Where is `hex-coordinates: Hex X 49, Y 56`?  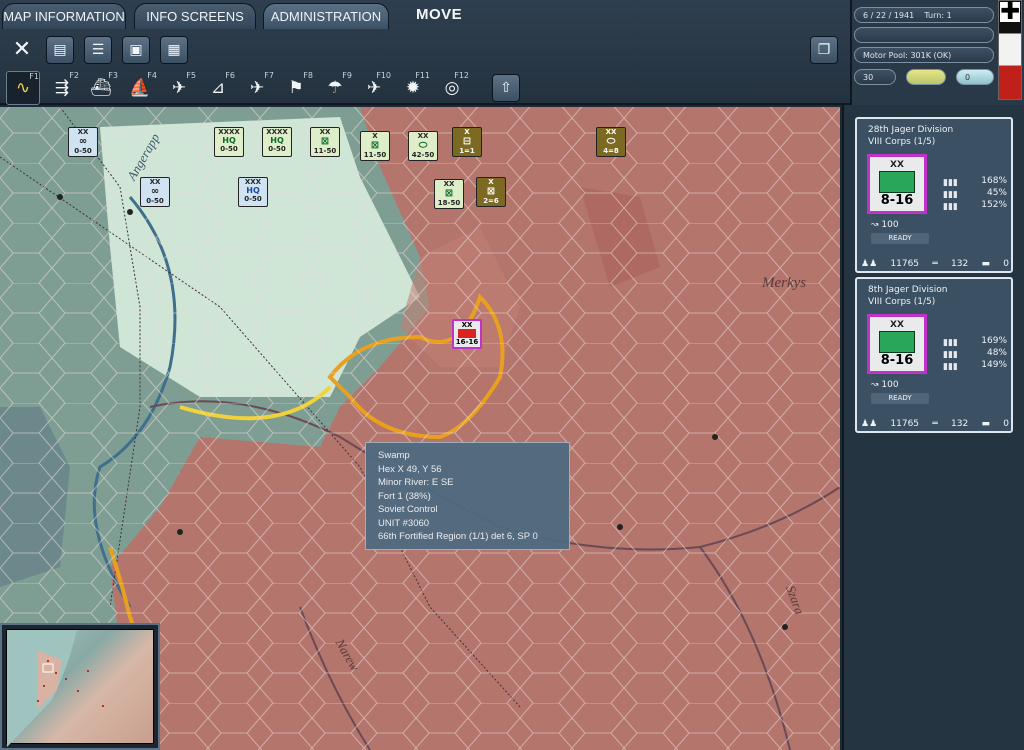
hex-coordinates: Hex X 49, Y 56 is located at coordinates (410, 469).